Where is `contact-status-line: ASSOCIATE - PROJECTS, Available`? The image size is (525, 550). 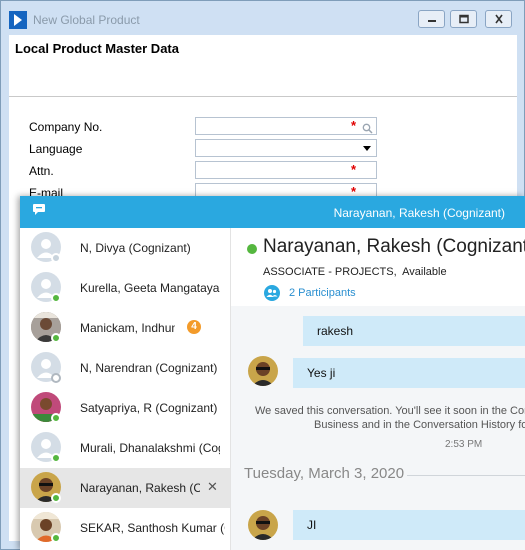 contact-status-line: ASSOCIATE - PROJECTS, Available is located at coordinates (355, 272).